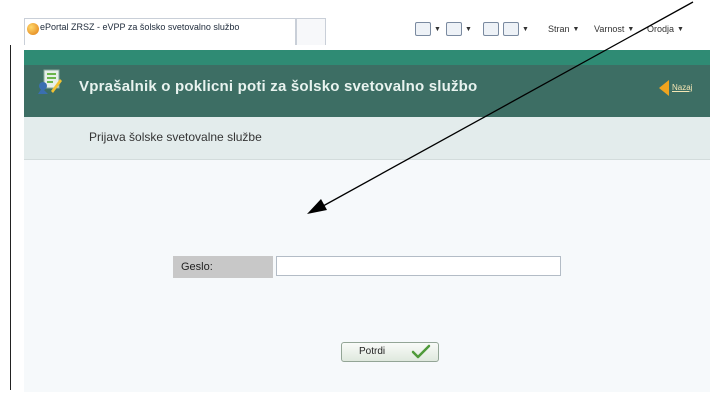  I want to click on home-icon, so click(423, 29).